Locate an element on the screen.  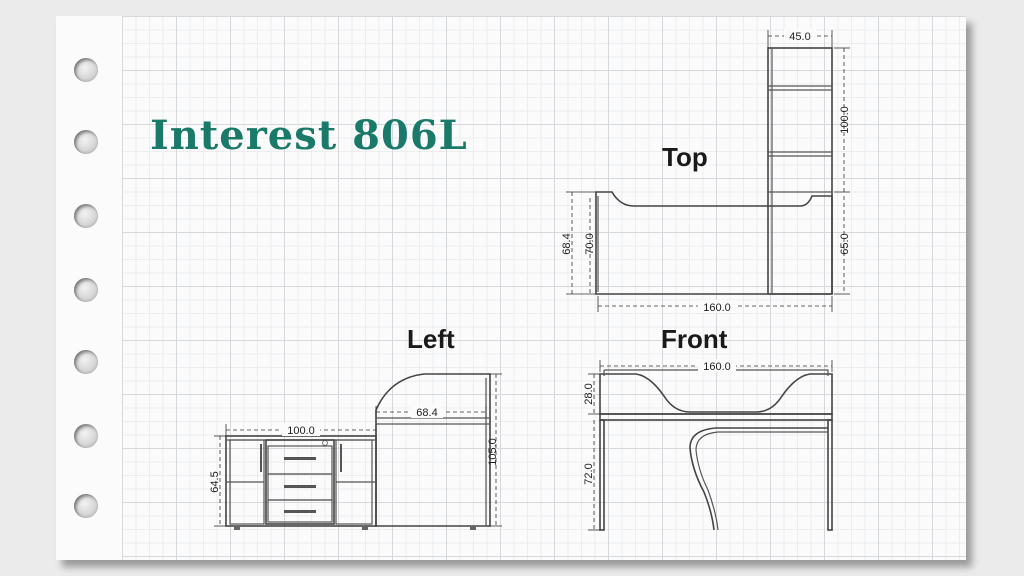
front-view-label: Front is located at coordinates (694, 339).